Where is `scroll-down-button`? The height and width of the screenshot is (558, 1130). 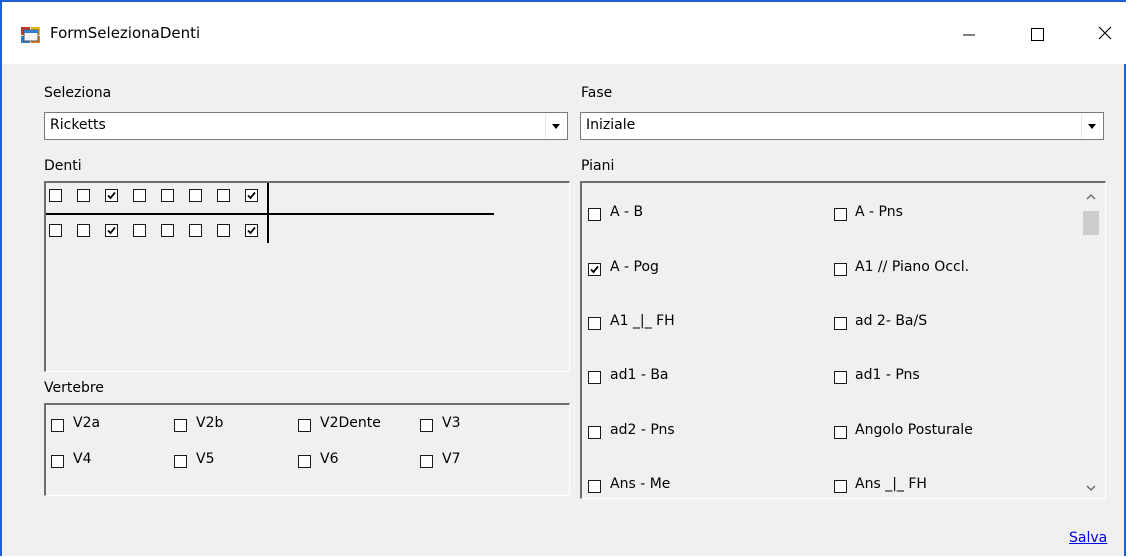
scroll-down-button is located at coordinates (1091, 488).